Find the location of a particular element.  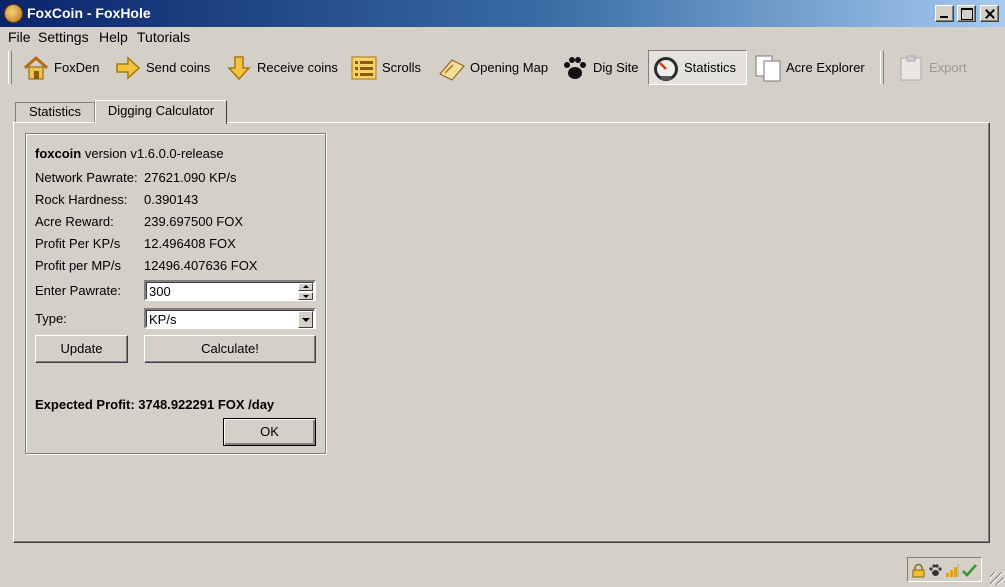

arrow-down-icon is located at coordinates (239, 68).